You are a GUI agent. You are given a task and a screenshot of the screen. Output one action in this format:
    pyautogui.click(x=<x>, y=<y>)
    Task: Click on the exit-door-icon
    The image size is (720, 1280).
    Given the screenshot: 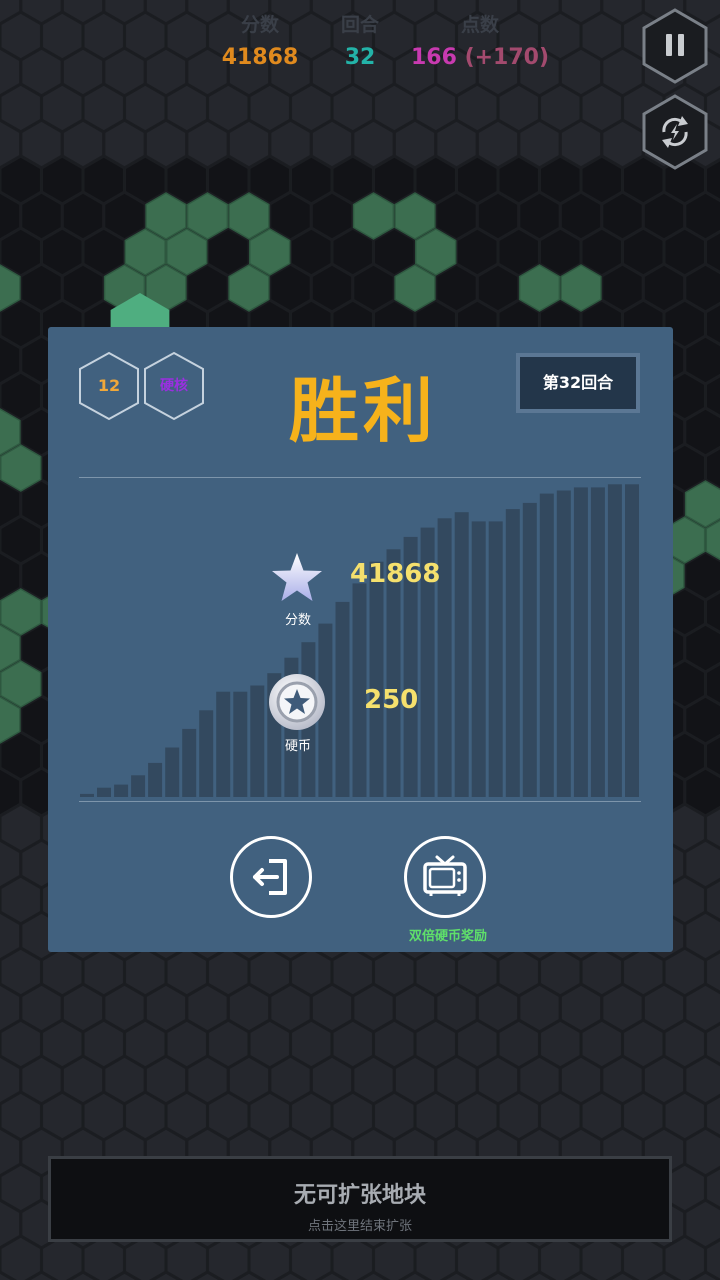 What is the action you would take?
    pyautogui.click(x=270, y=877)
    